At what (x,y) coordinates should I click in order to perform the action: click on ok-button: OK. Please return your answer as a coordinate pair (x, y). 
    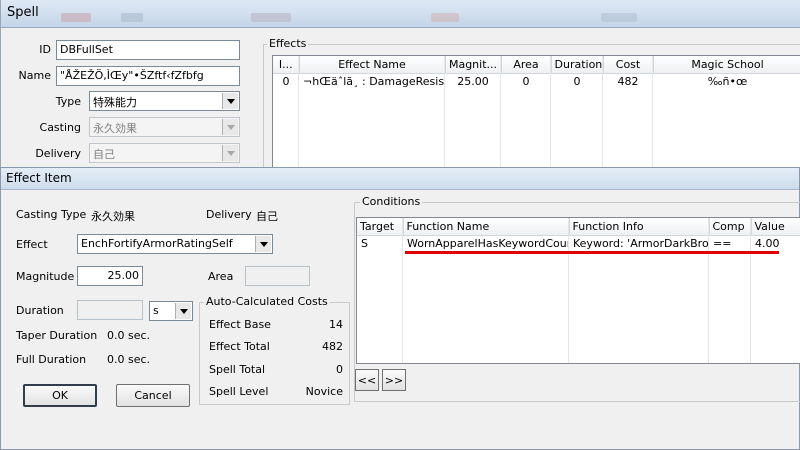
    Looking at the image, I should click on (60, 395).